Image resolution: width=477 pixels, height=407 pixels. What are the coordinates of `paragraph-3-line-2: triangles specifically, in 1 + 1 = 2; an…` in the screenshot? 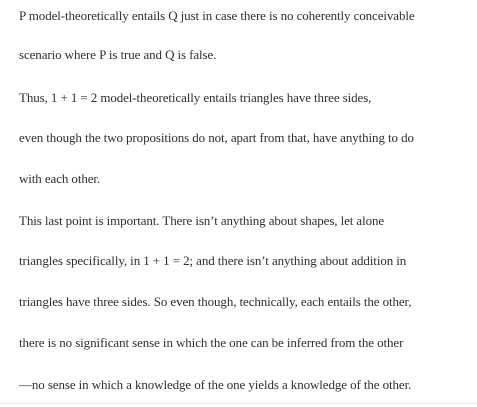 It's located at (213, 260).